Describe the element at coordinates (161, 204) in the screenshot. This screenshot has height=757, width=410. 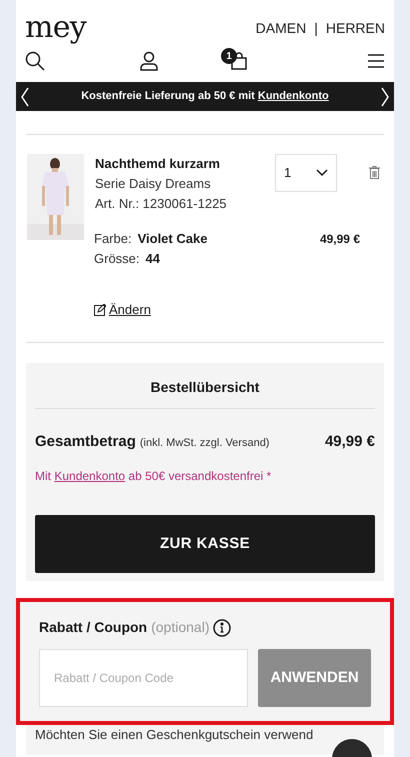
I see `article-number: Art. Nr.: 1230061-1225` at that location.